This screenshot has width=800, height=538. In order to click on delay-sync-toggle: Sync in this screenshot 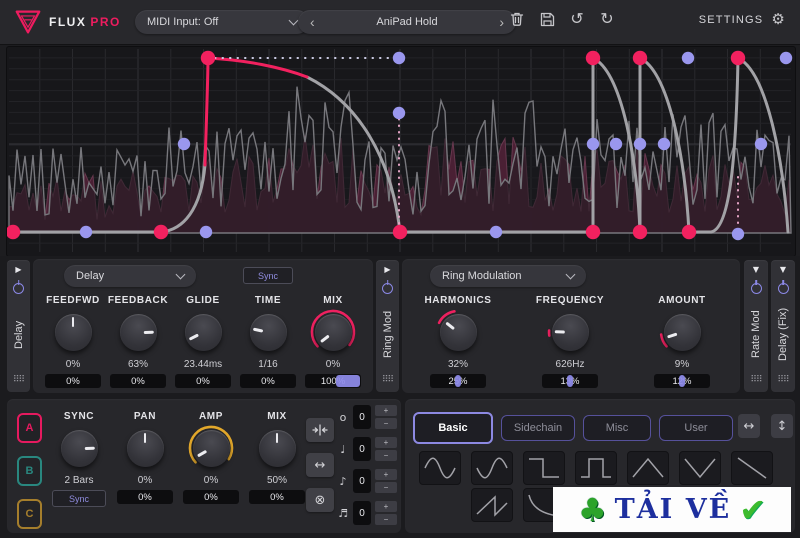, I will do `click(268, 275)`.